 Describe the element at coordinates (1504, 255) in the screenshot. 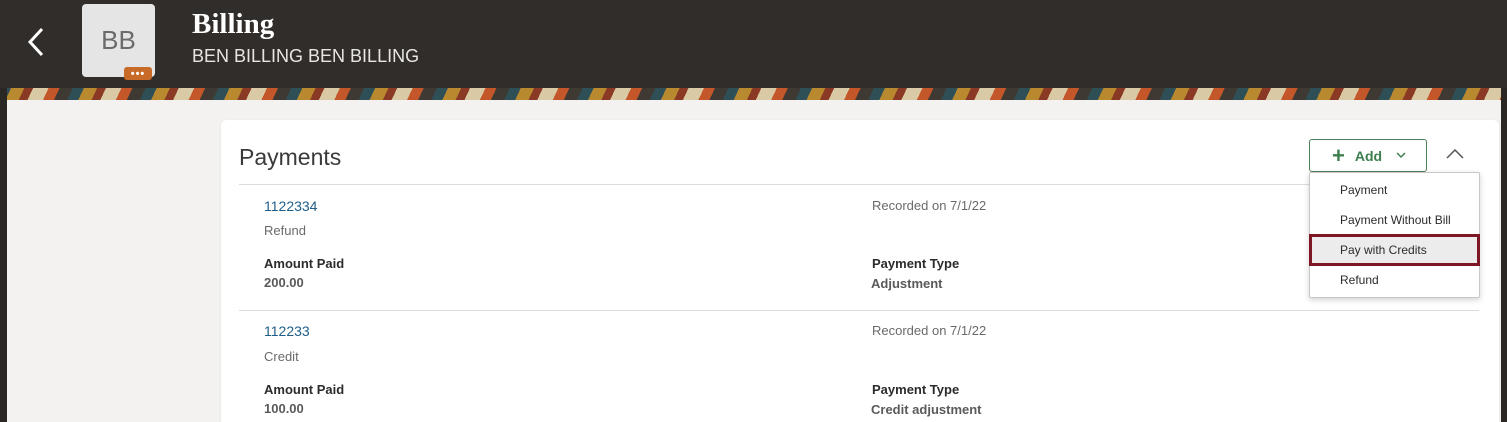

I see `right-edge` at that location.